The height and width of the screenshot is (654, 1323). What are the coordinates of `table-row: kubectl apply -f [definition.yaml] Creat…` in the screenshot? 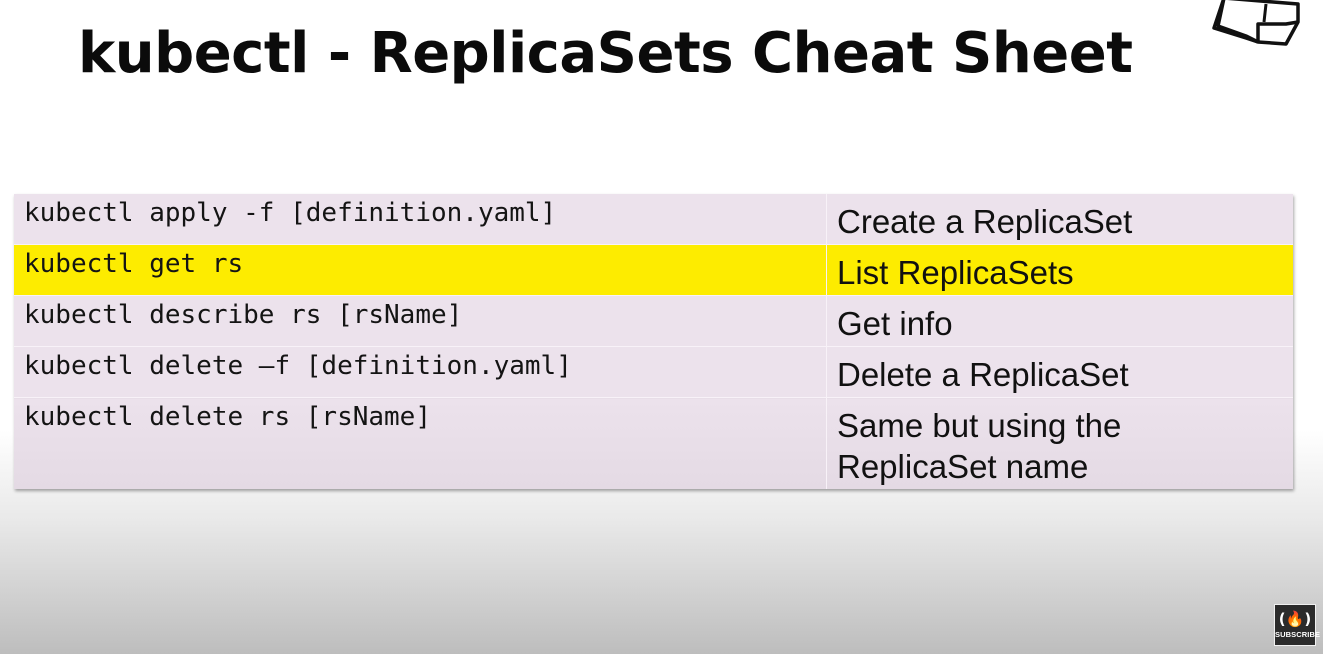 It's located at (653, 219).